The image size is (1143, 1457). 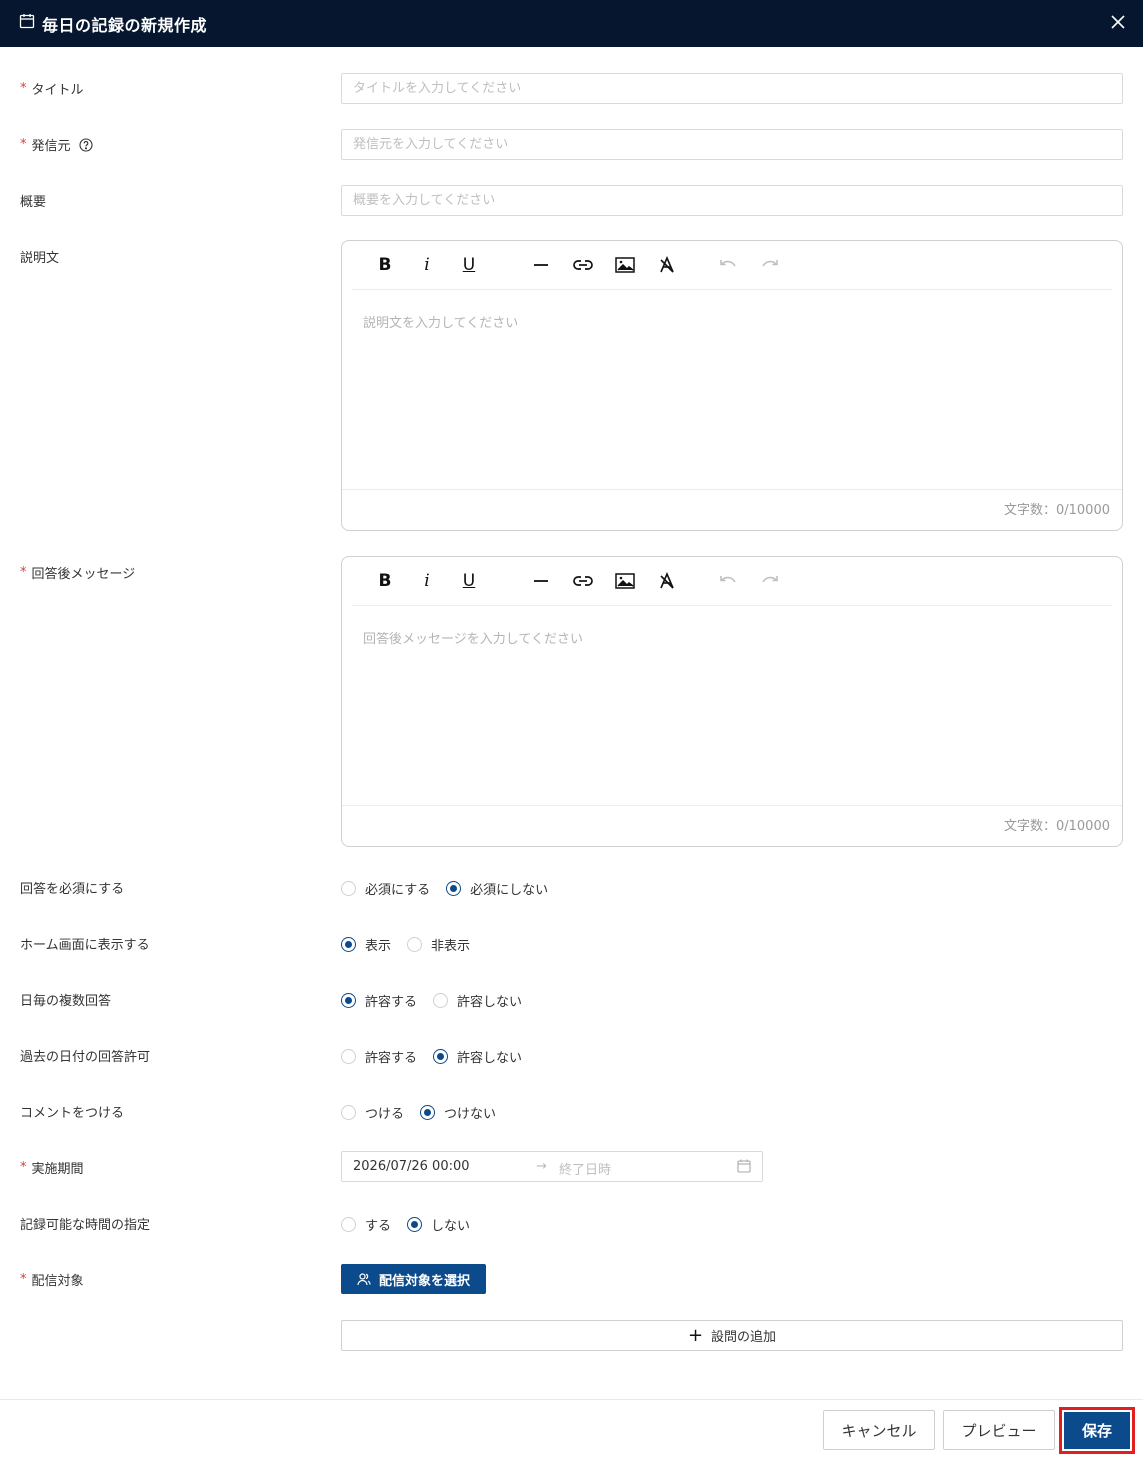 What do you see at coordinates (441, 323) in the screenshot?
I see `editor-placeholder: 説明文を入力してください` at bounding box center [441, 323].